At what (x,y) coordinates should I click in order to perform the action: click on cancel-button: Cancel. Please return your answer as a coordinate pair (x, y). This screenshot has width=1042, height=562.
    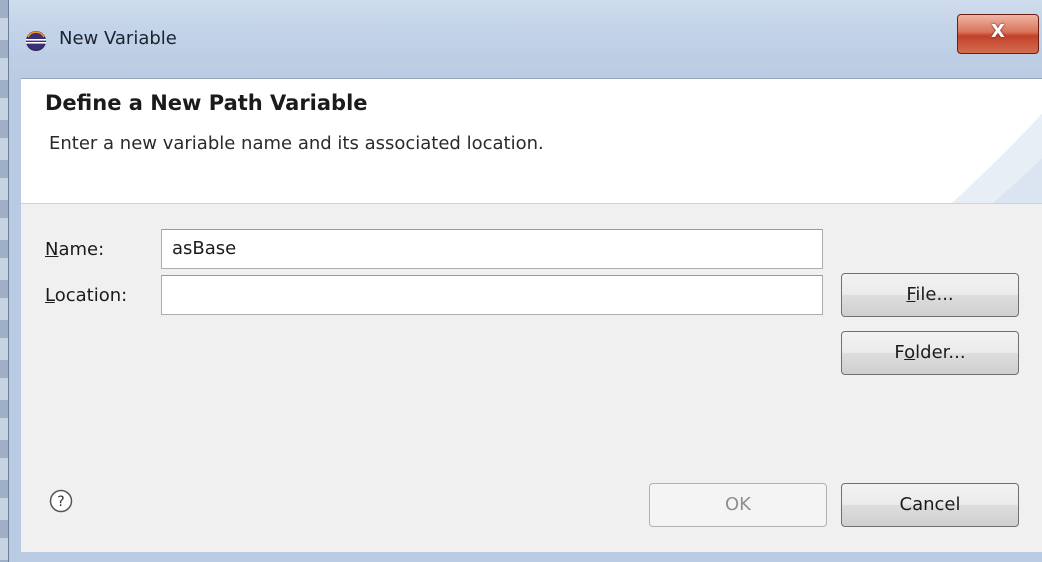
    Looking at the image, I should click on (930, 505).